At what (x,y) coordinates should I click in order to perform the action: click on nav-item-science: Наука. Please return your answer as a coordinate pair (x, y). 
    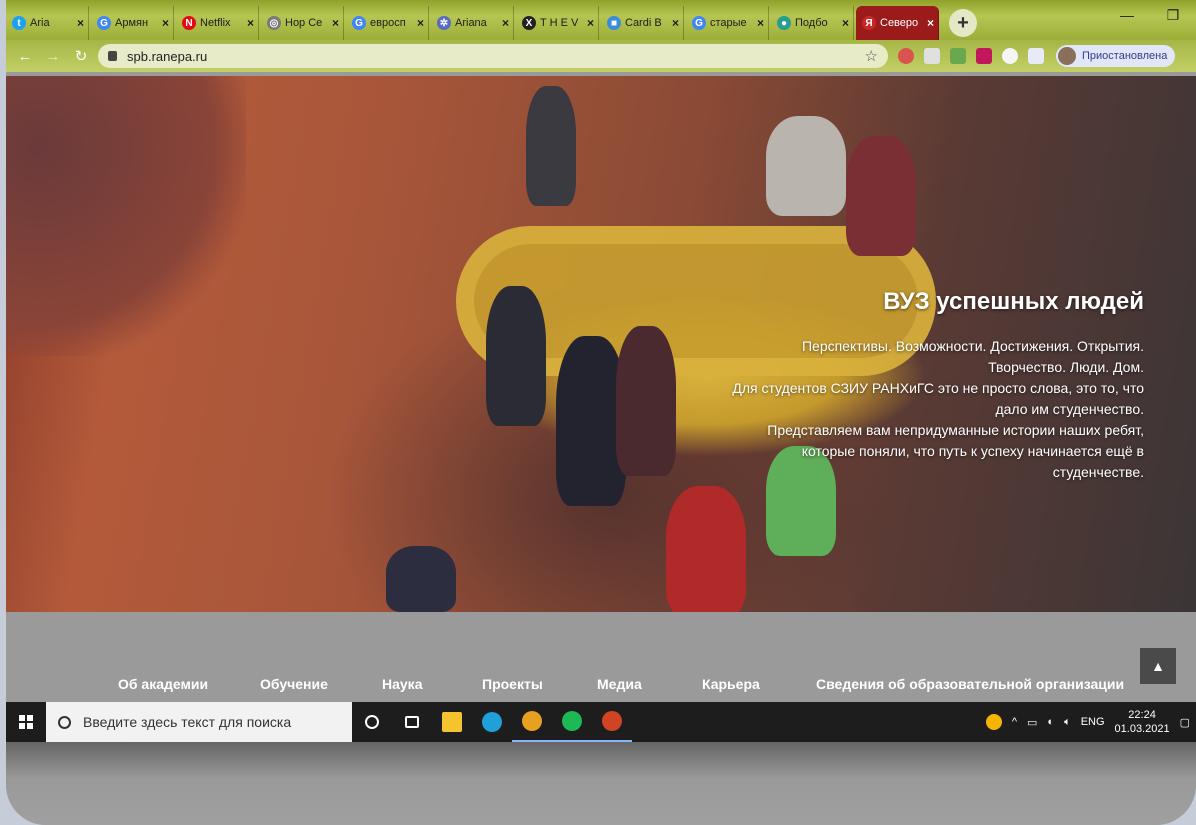
    Looking at the image, I should click on (402, 684).